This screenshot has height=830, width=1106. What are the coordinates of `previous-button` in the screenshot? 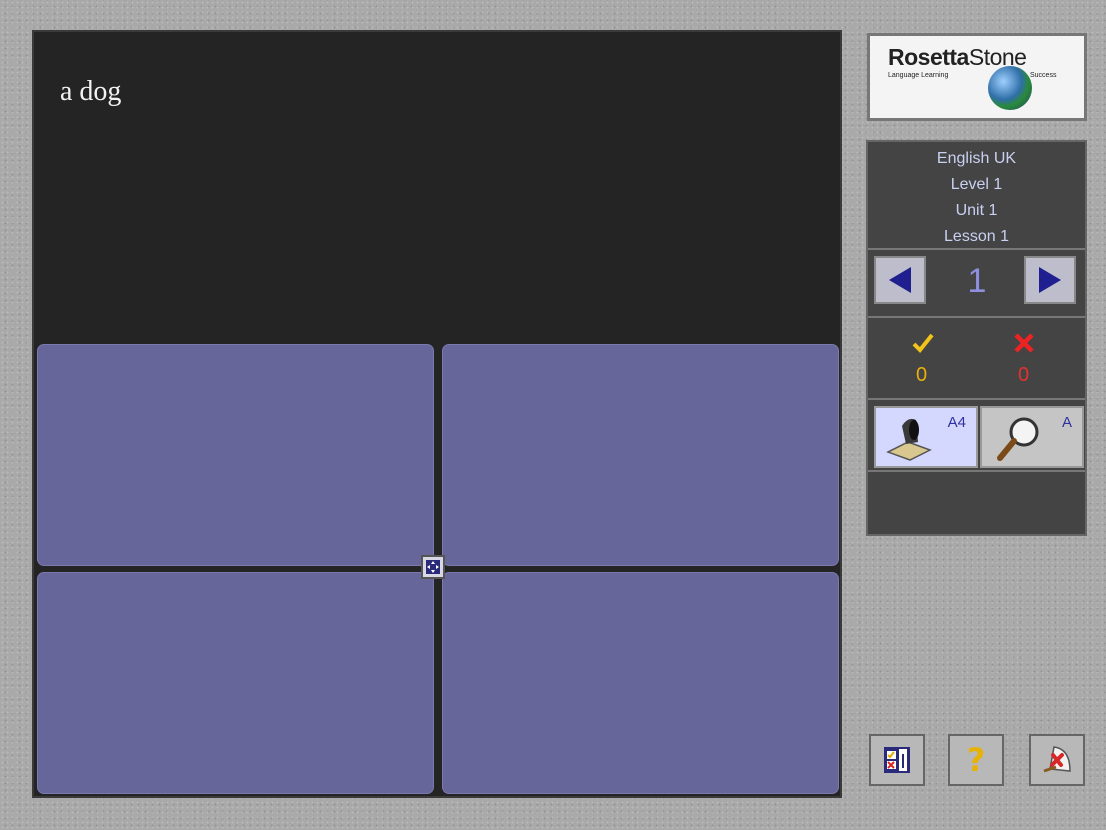 It's located at (900, 280).